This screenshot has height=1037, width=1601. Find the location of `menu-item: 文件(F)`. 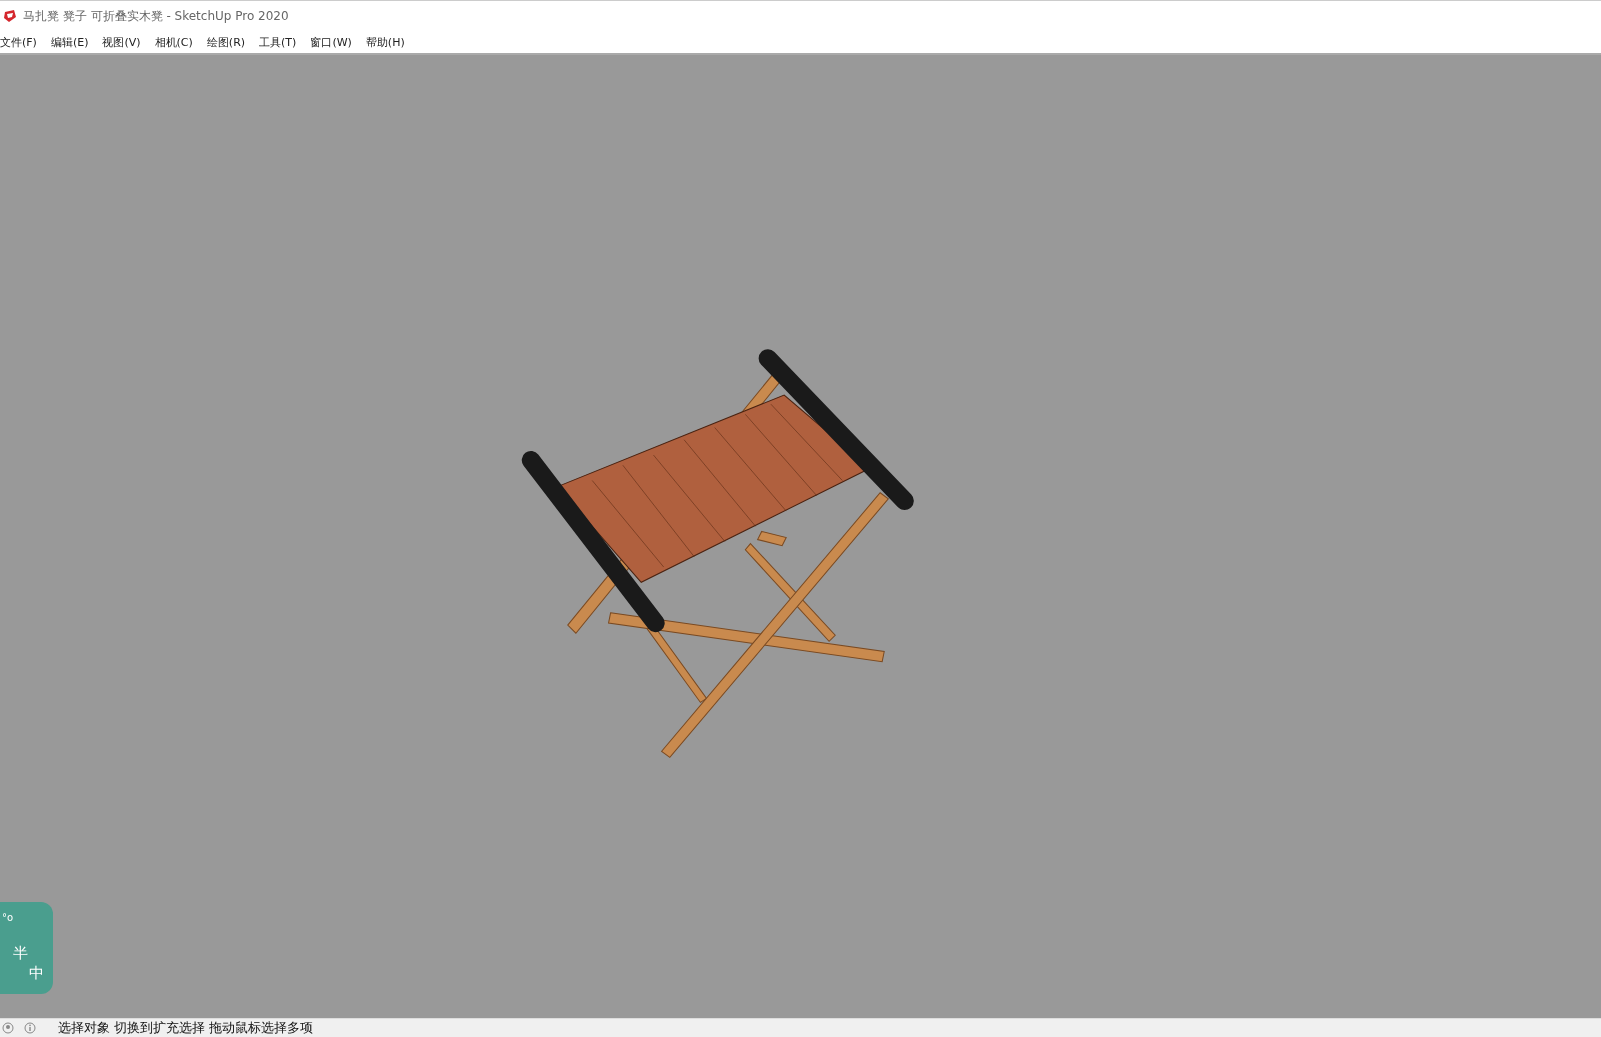

menu-item: 文件(F) is located at coordinates (18, 42).